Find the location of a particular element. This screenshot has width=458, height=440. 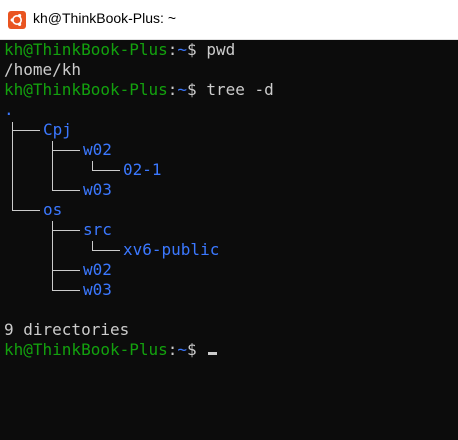

terminal-output-home: /home/kh is located at coordinates (43, 69).